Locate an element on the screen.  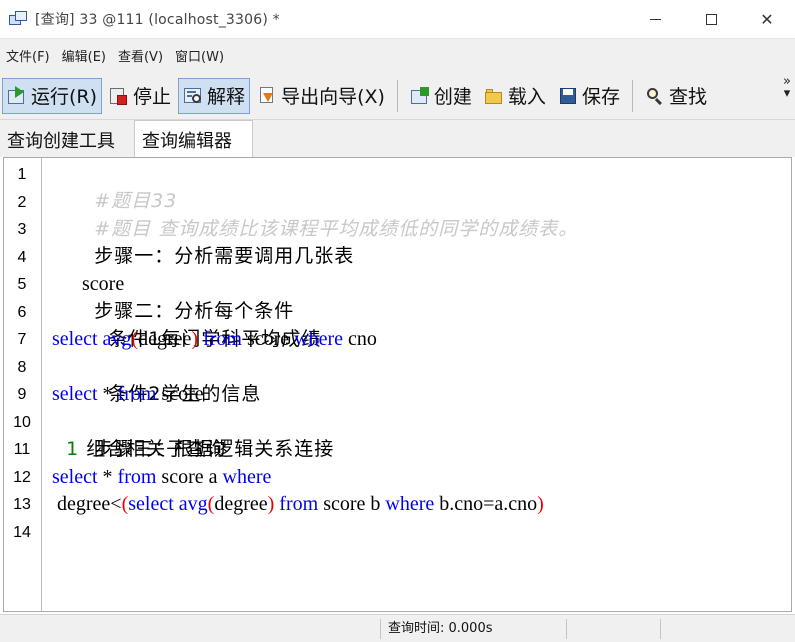
close-icon: ✕ is located at coordinates (767, 19).